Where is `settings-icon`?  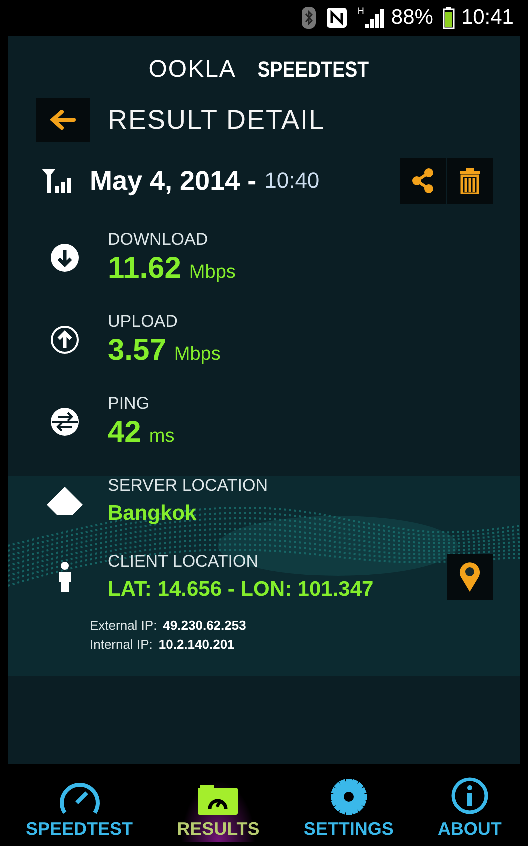 settings-icon is located at coordinates (348, 797).